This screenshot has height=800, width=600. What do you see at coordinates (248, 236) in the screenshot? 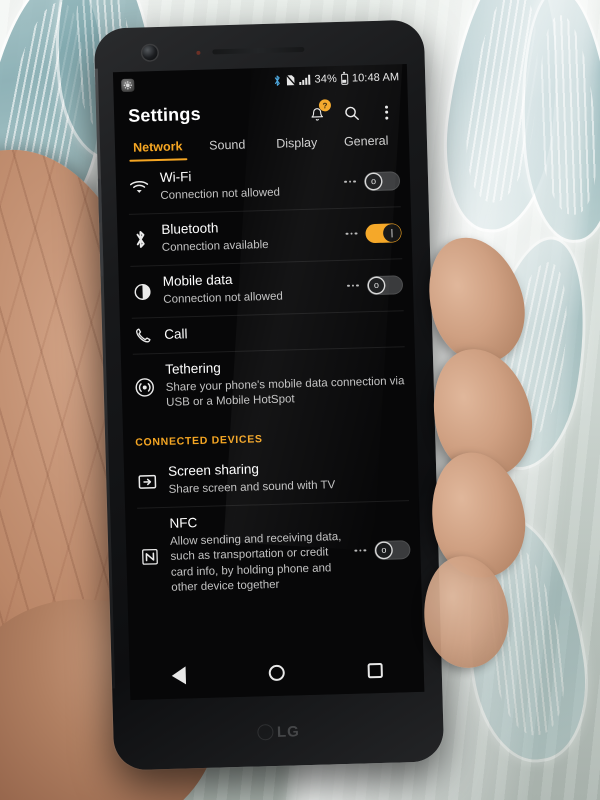
I see `list-item-text: Bluetooth Connection available` at bounding box center [248, 236].